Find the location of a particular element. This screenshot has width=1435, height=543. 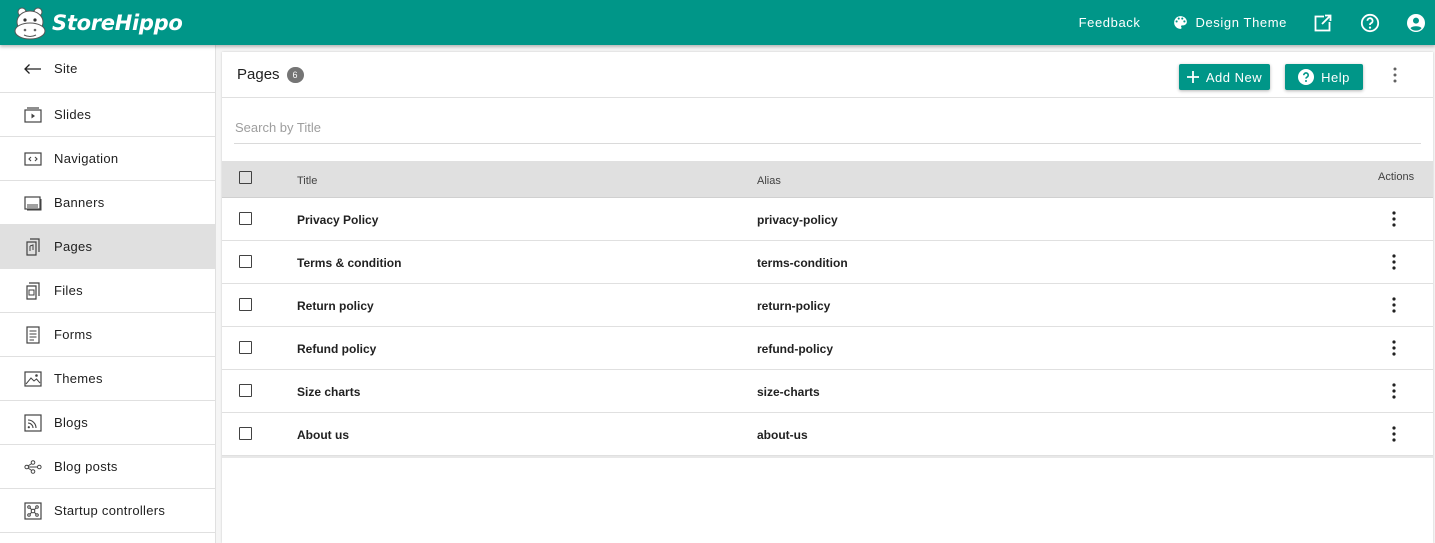

sidebar-item-blog-posts: Blog posts is located at coordinates (107, 467).